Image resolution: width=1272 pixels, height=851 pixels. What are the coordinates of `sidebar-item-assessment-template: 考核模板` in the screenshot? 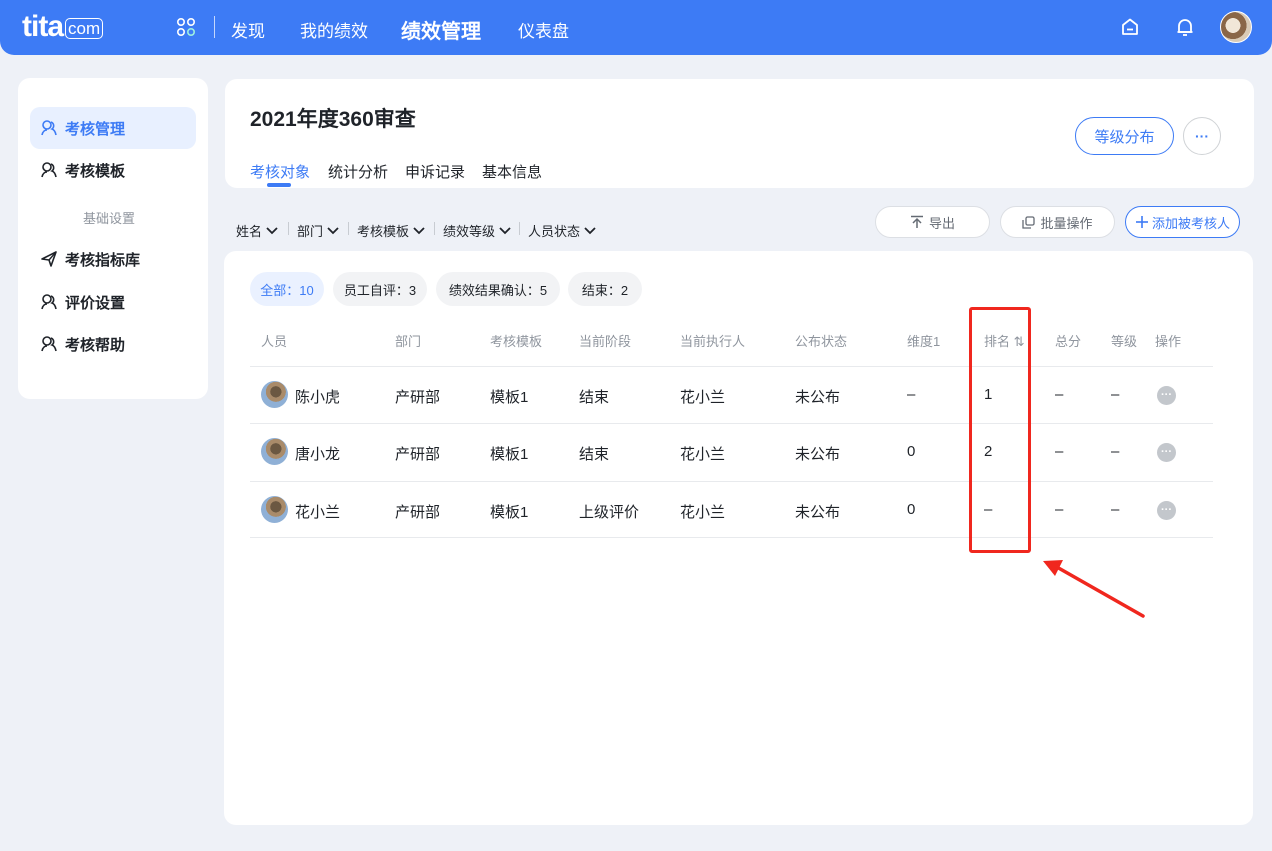 It's located at (113, 170).